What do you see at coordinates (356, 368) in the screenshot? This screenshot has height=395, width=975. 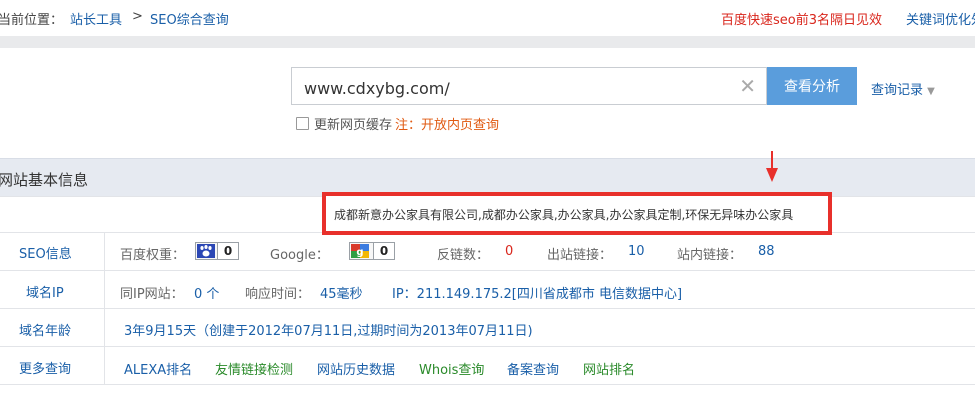 I see `link-history: 网站历史数据` at bounding box center [356, 368].